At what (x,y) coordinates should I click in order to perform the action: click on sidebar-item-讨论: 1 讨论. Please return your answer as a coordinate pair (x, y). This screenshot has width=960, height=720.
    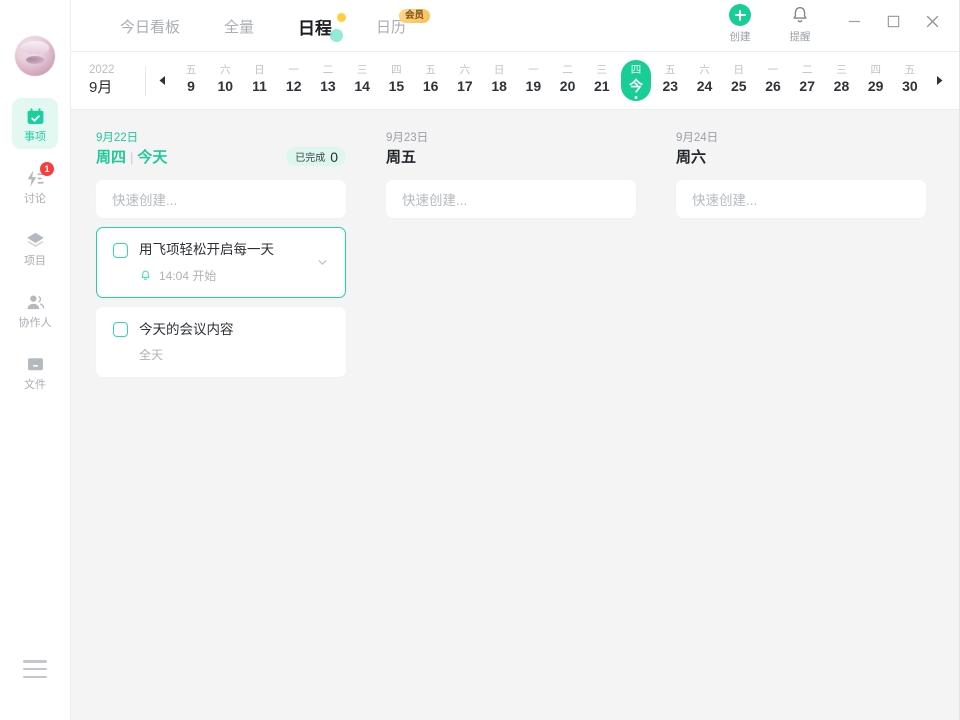
    Looking at the image, I should click on (35, 185).